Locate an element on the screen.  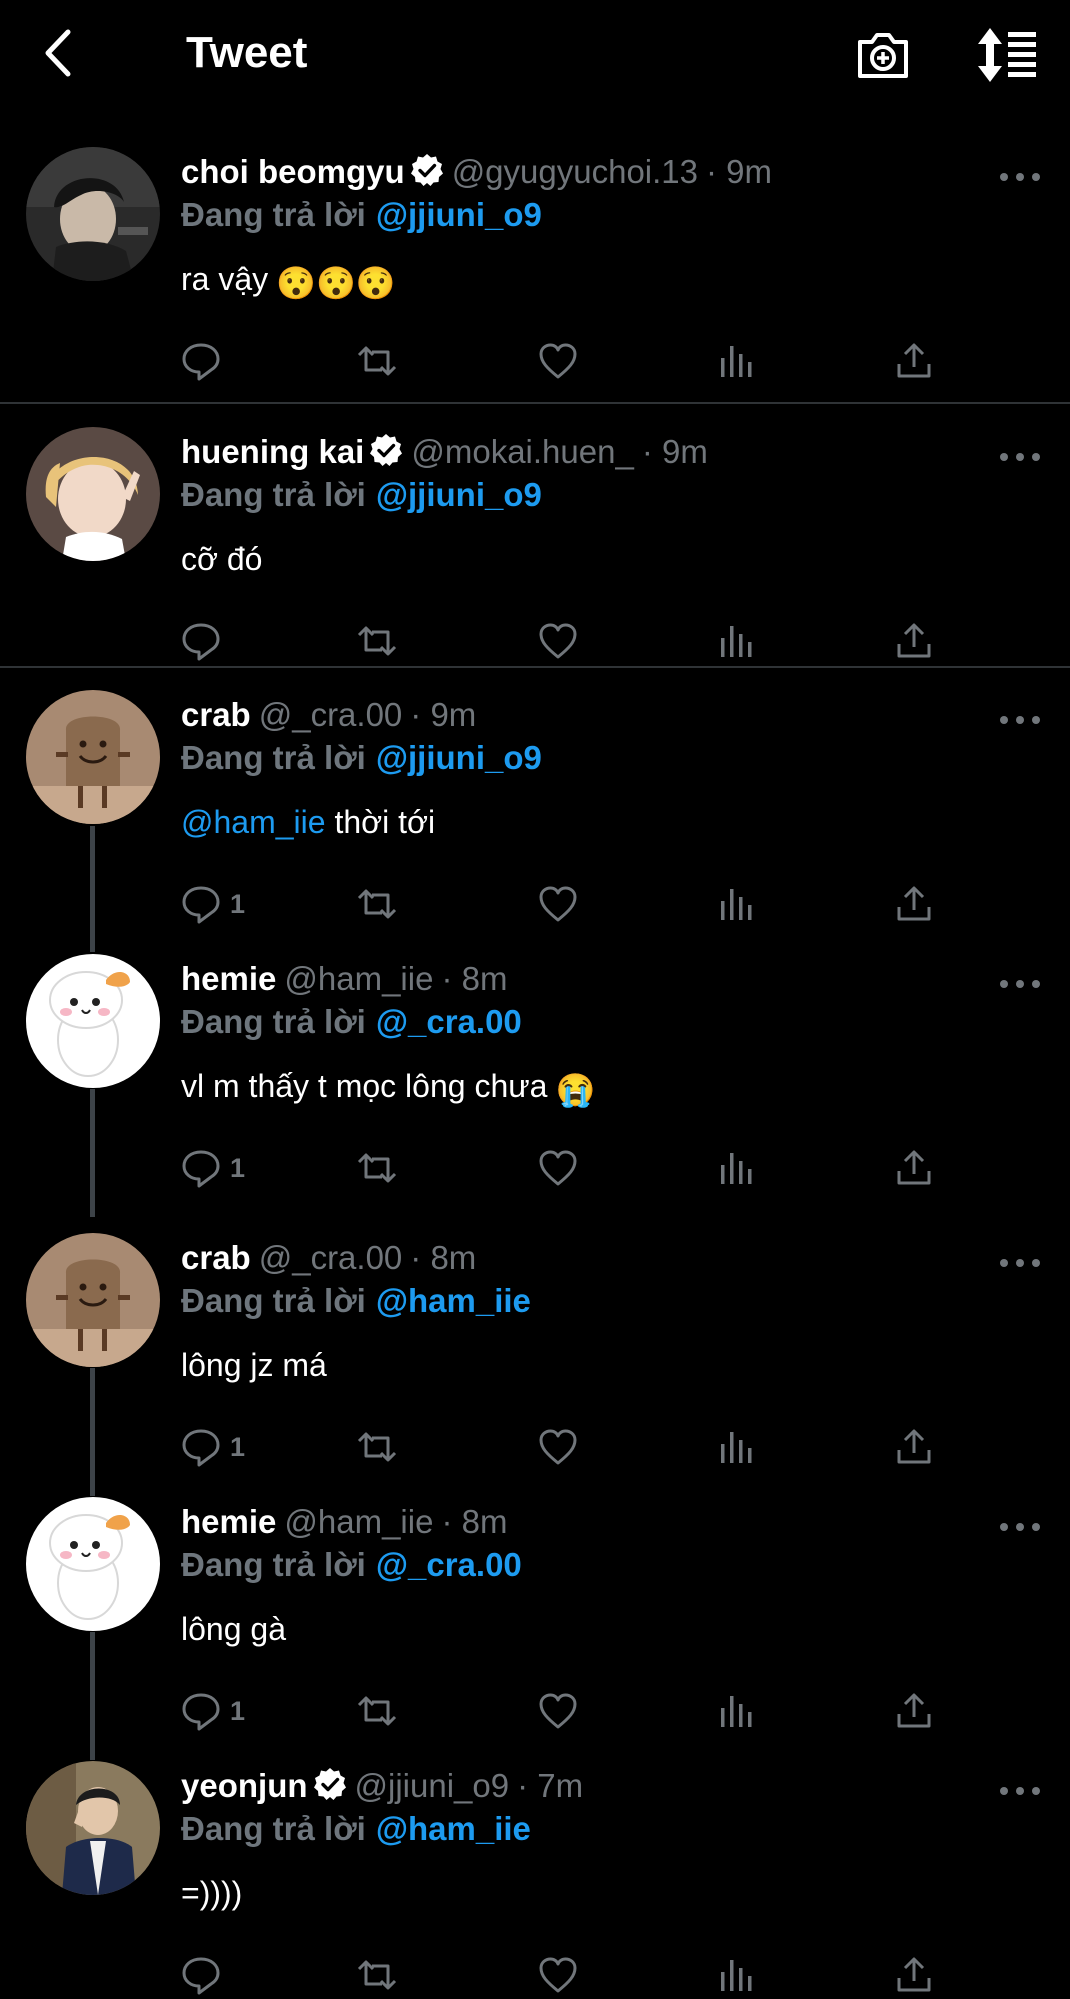
replying-to: Đang trả lời @jjiuni_o9 is located at coordinates (361, 215).